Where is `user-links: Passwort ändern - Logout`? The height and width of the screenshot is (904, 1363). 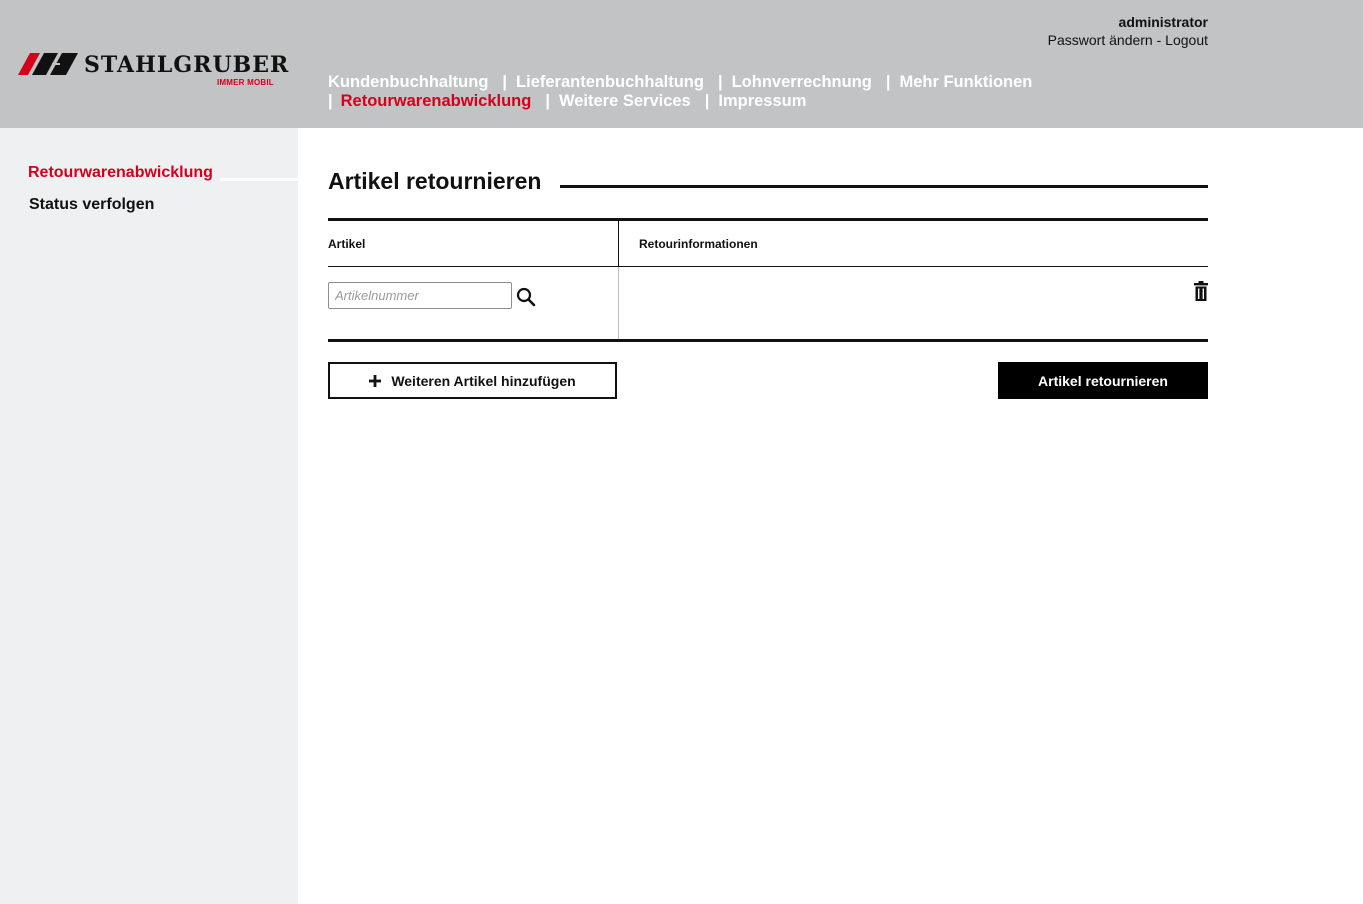 user-links: Passwort ändern - Logout is located at coordinates (1128, 40).